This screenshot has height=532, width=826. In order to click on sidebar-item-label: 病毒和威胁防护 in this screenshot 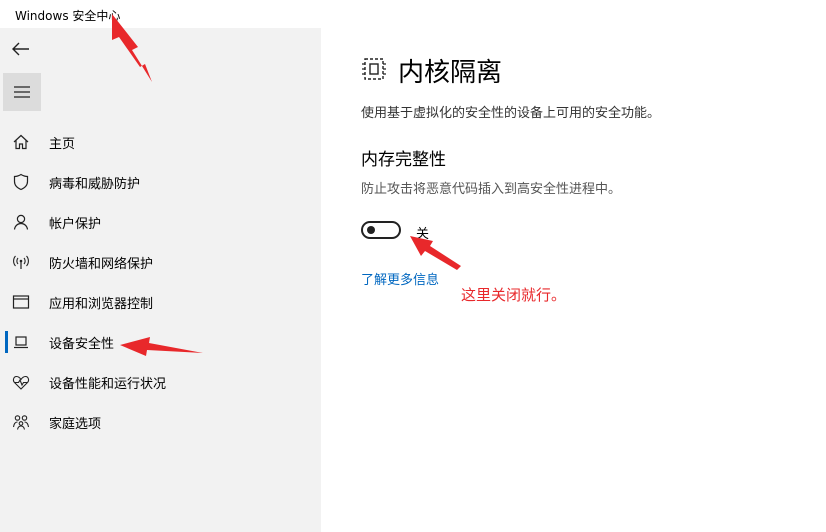, I will do `click(95, 184)`.